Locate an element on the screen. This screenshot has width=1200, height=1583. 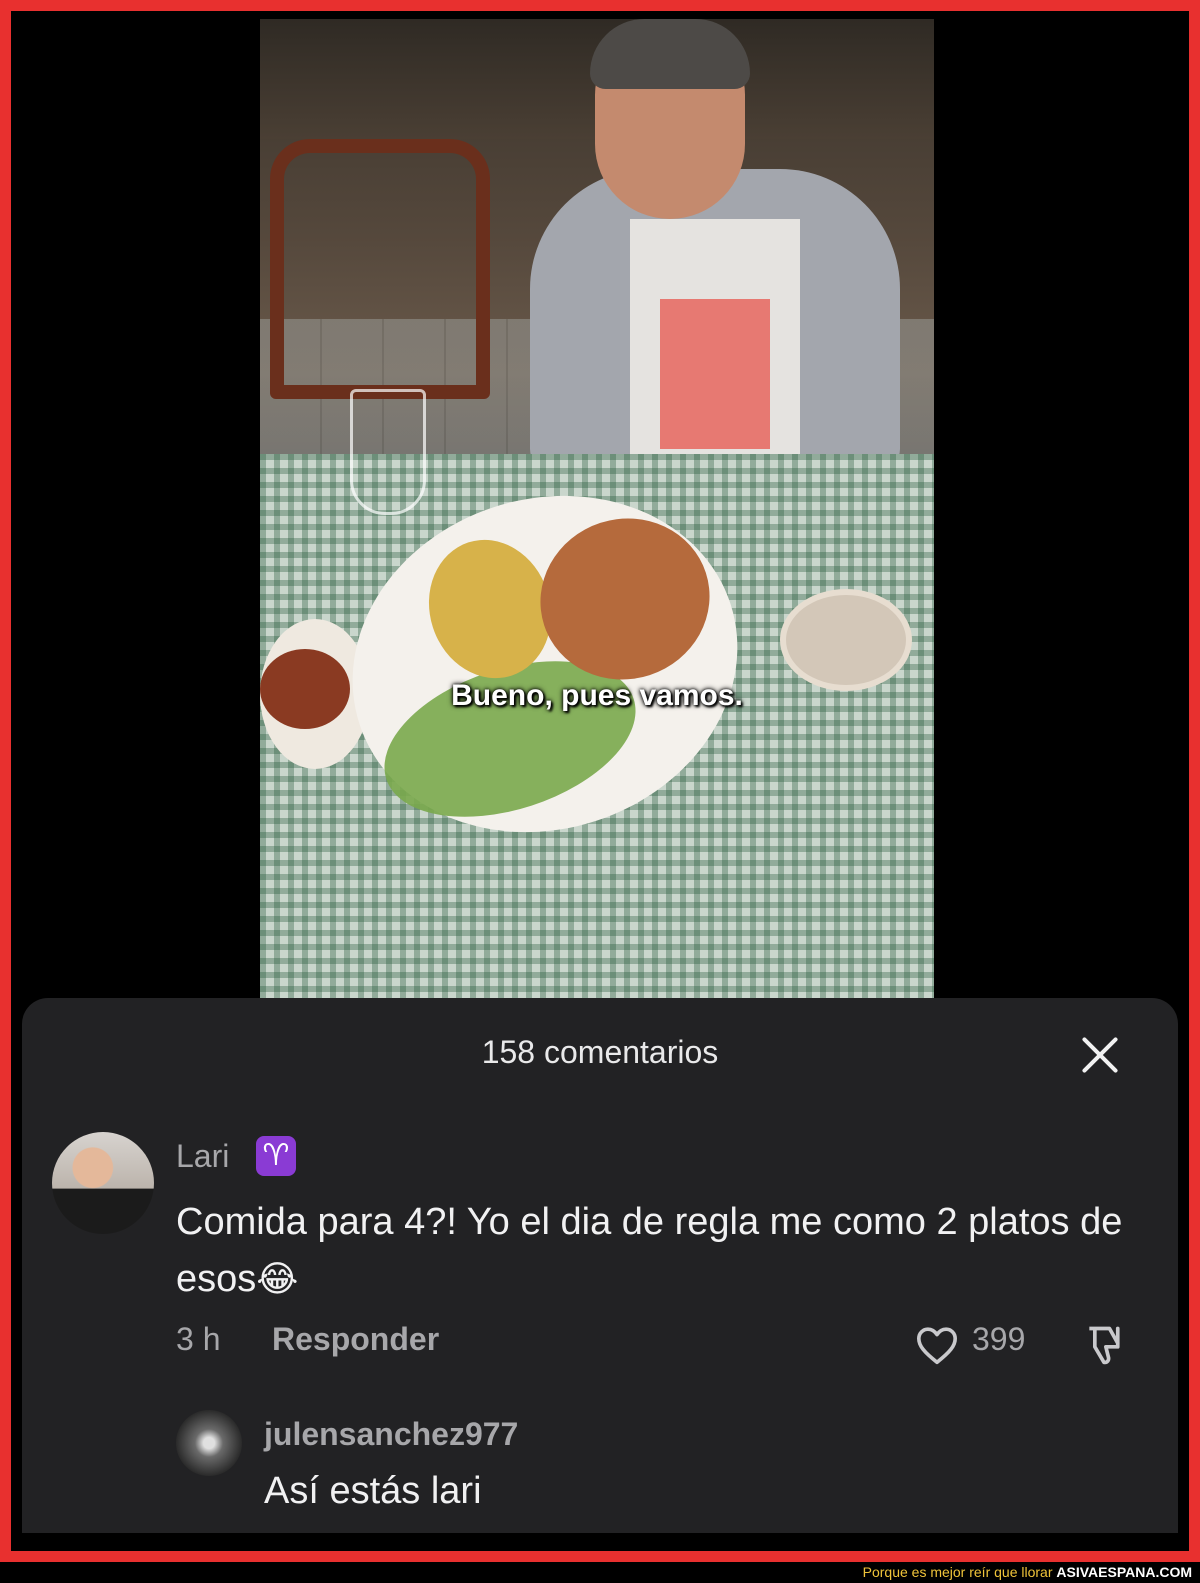
comments-count: 158 comentarios is located at coordinates (600, 1052).